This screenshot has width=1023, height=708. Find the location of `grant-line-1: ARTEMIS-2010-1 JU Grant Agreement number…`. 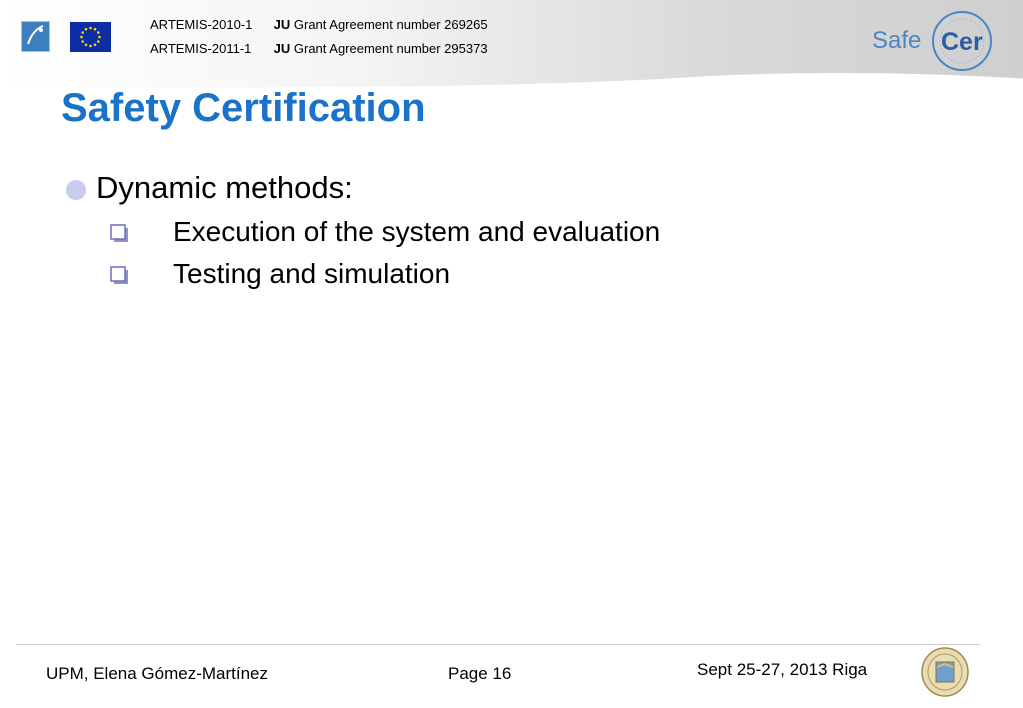

grant-line-1: ARTEMIS-2010-1 JU Grant Agreement number… is located at coordinates (319, 24).